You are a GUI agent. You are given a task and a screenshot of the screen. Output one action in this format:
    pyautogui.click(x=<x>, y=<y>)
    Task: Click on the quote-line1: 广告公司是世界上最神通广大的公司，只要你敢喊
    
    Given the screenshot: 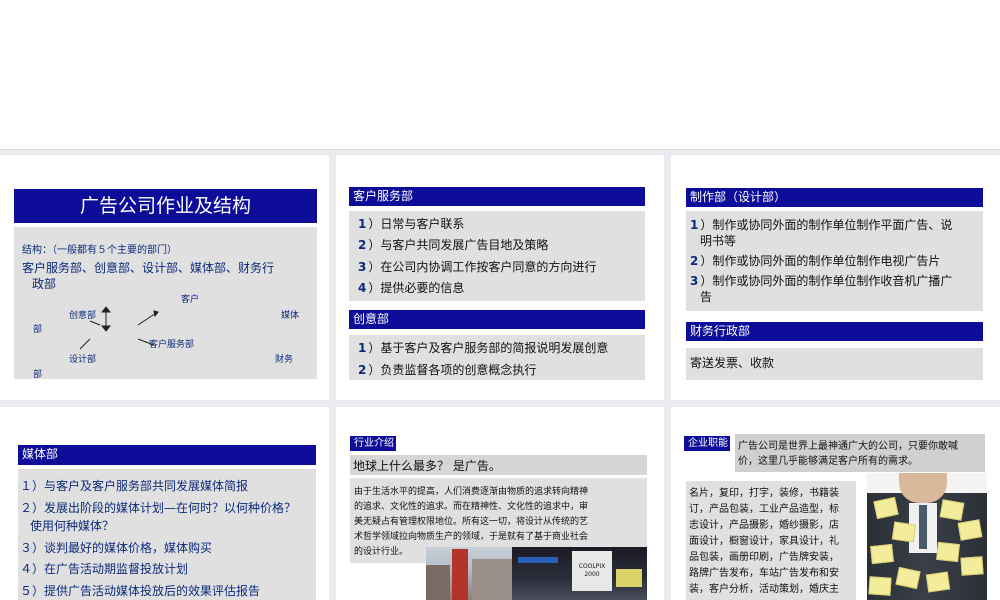 What is the action you would take?
    pyautogui.click(x=848, y=446)
    